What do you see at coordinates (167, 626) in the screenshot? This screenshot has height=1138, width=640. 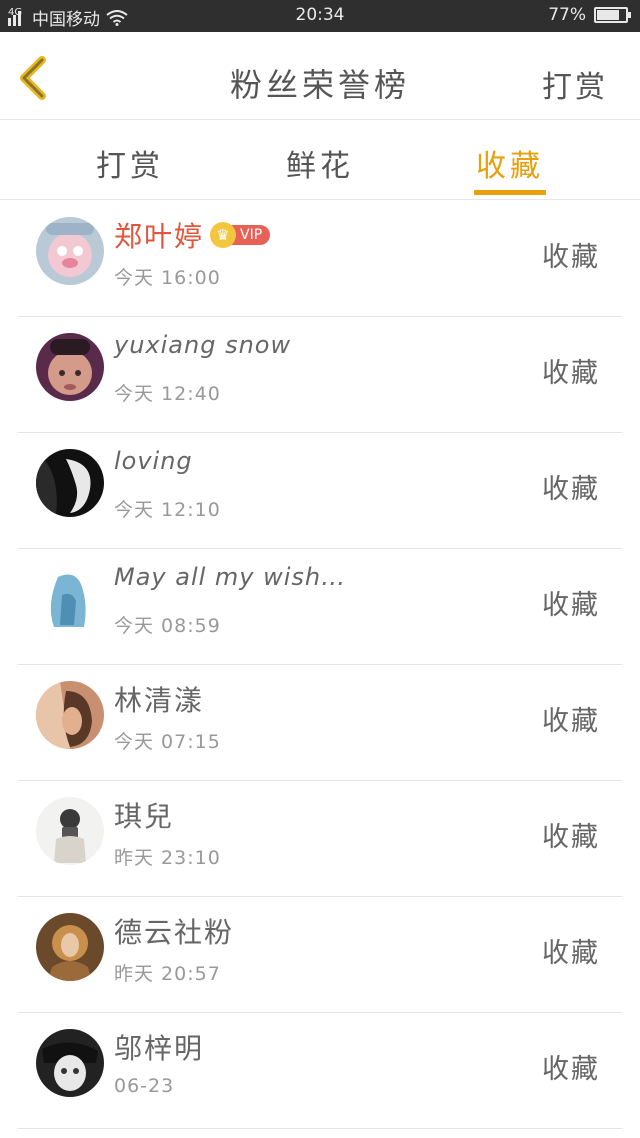 I see `timestamp: 今天 08:59` at bounding box center [167, 626].